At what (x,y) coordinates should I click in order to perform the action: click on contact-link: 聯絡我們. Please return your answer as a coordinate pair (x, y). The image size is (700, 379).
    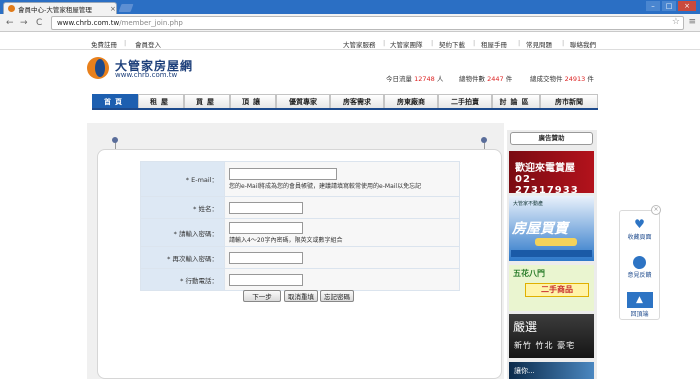
    Looking at the image, I should click on (583, 44).